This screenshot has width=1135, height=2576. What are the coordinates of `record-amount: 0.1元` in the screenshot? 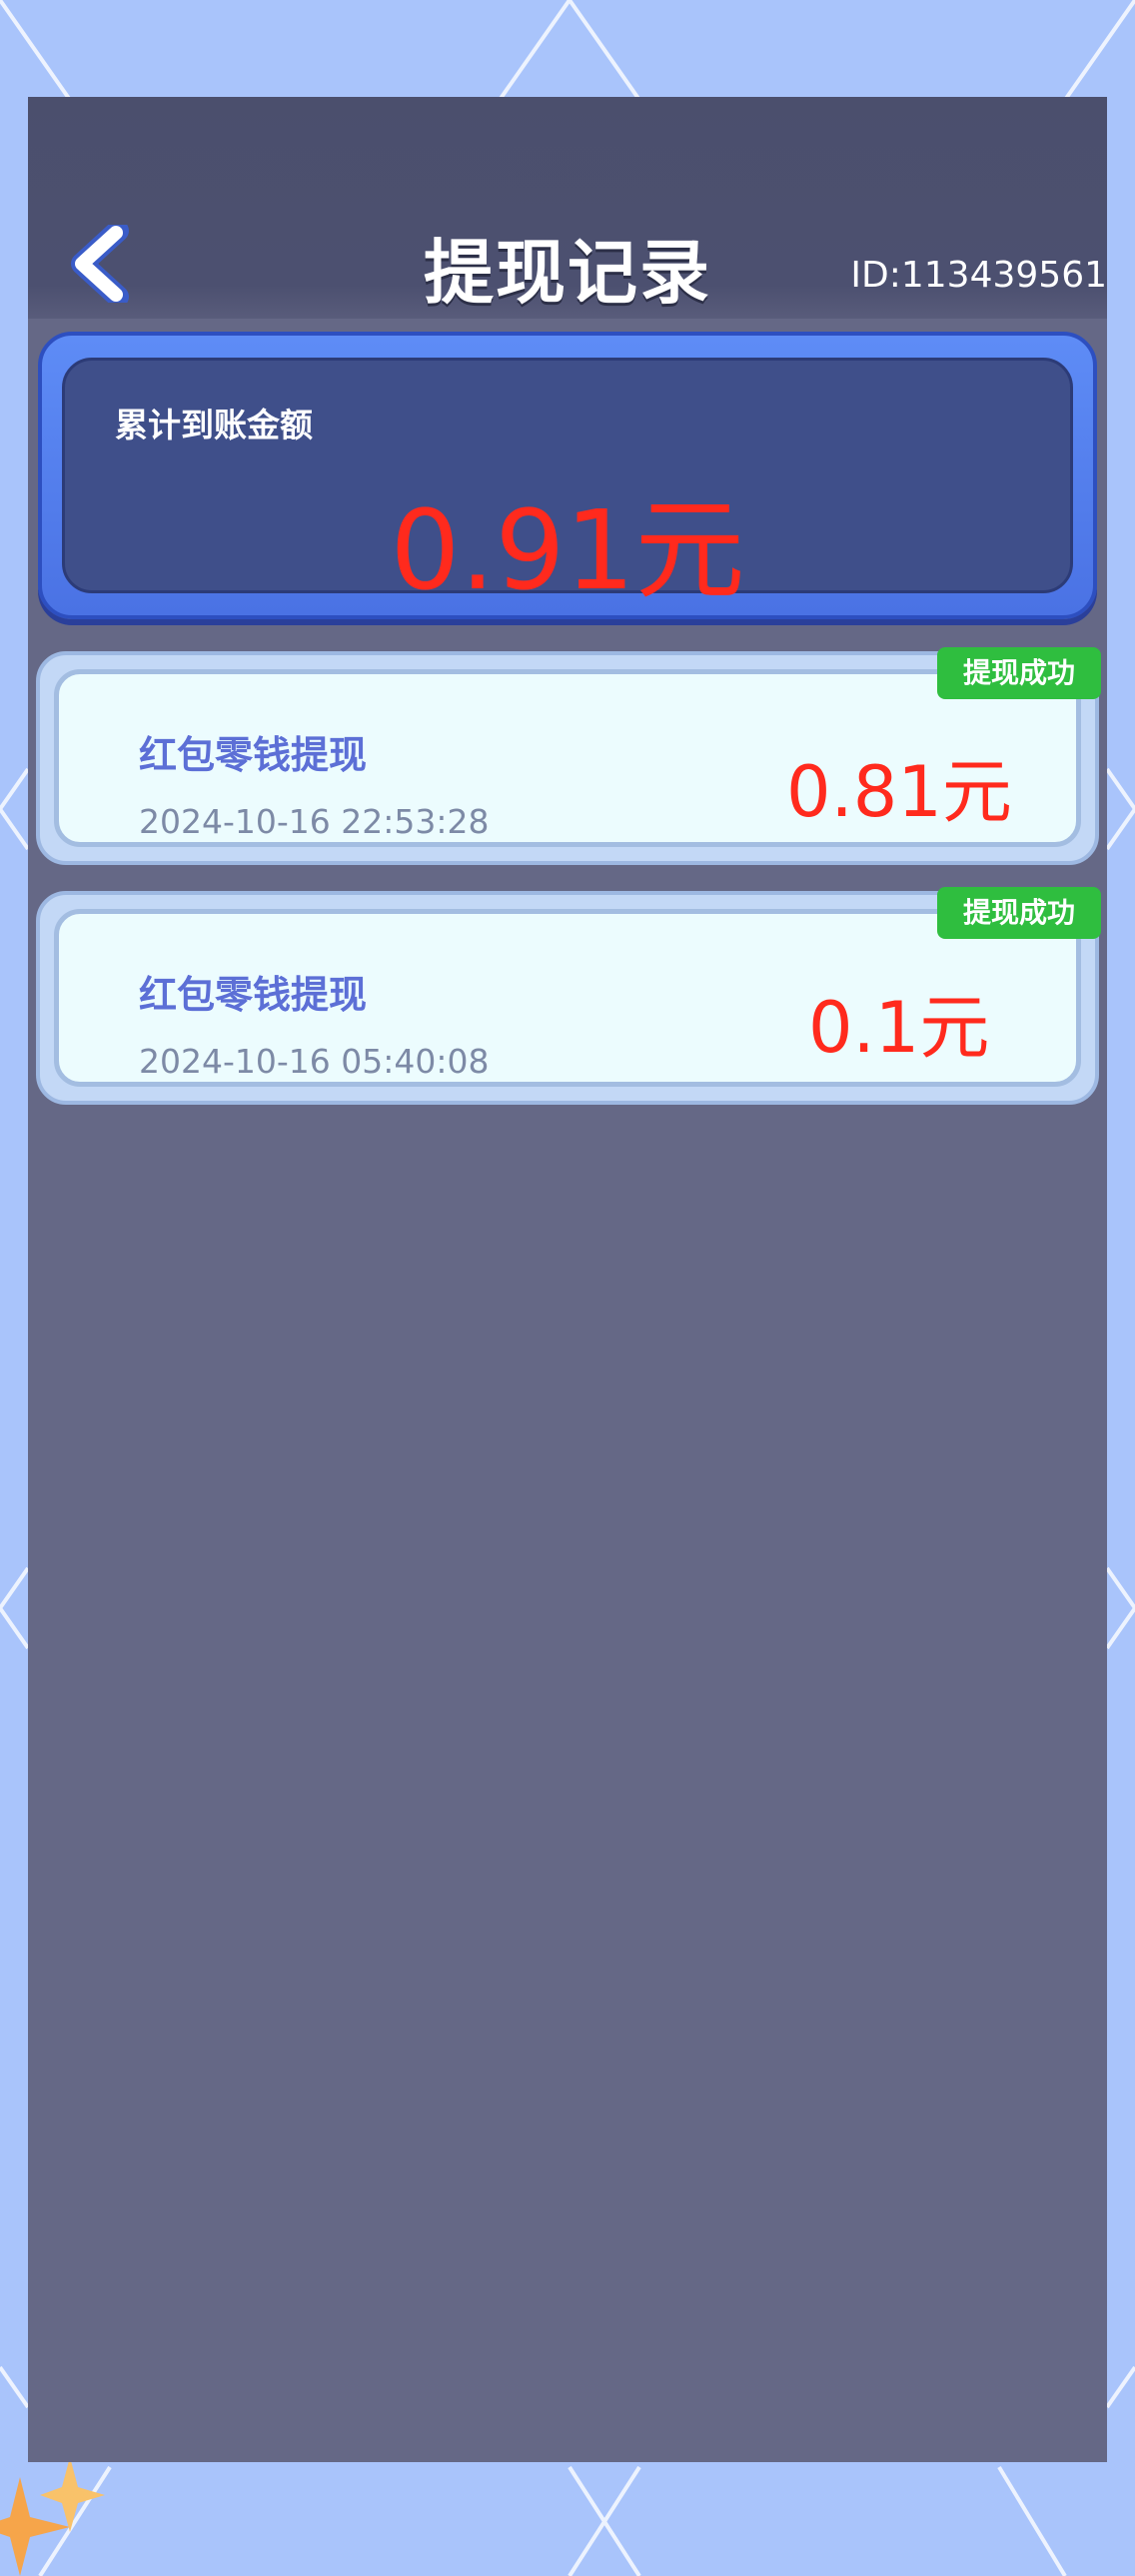 It's located at (899, 1028).